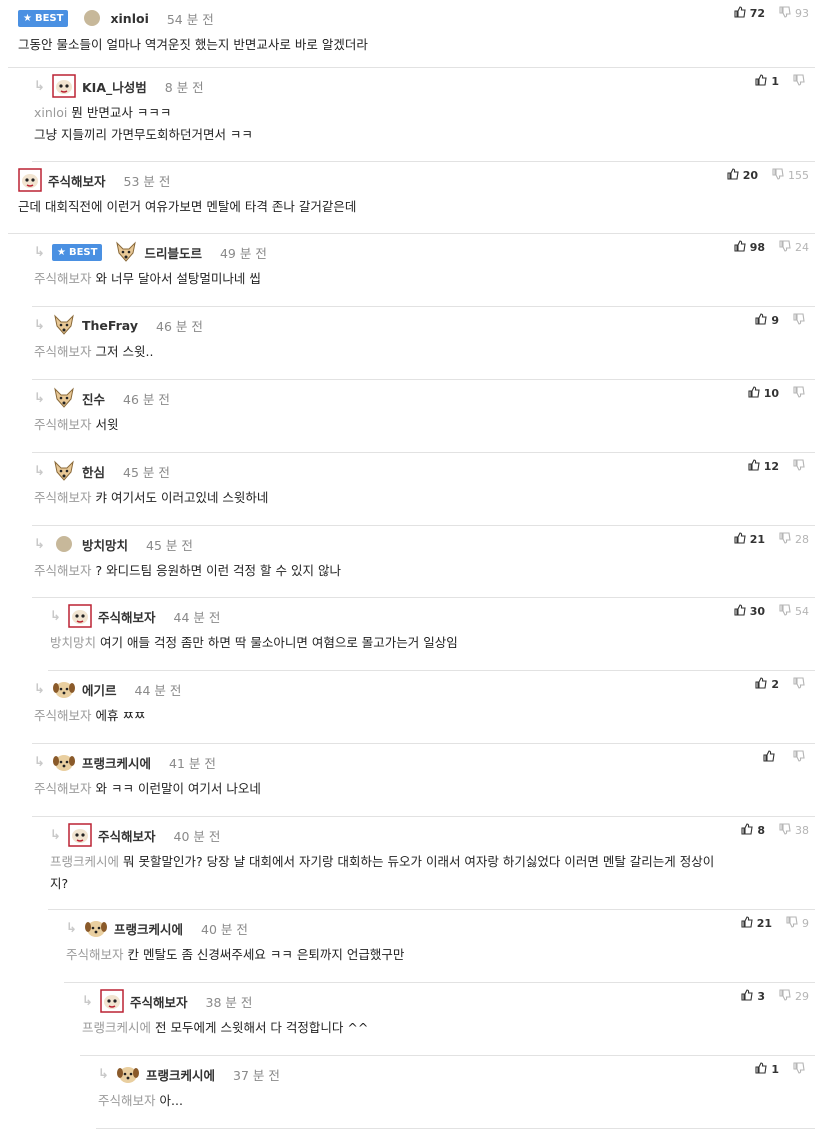  What do you see at coordinates (757, 247) in the screenshot?
I see `upvote-count: 98` at bounding box center [757, 247].